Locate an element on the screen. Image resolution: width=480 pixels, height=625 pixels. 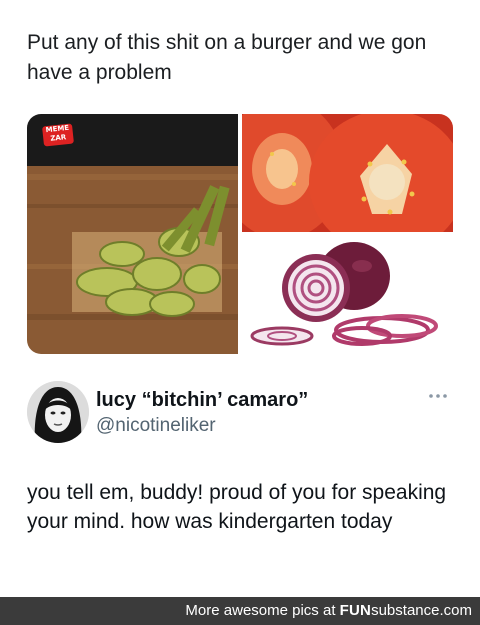
red-onion-image is located at coordinates (347, 295).